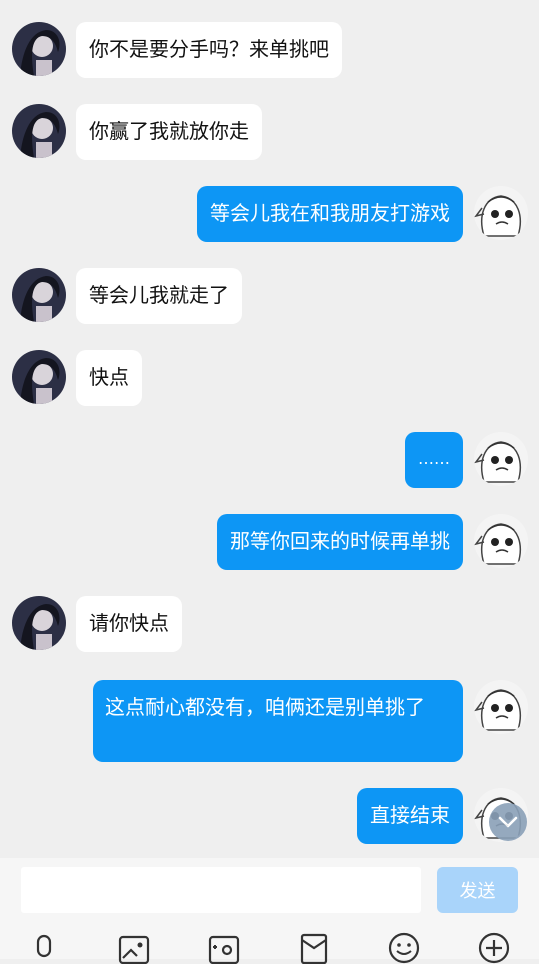  Describe the element at coordinates (129, 624) in the screenshot. I see `message-bubble: 请你快点` at that location.